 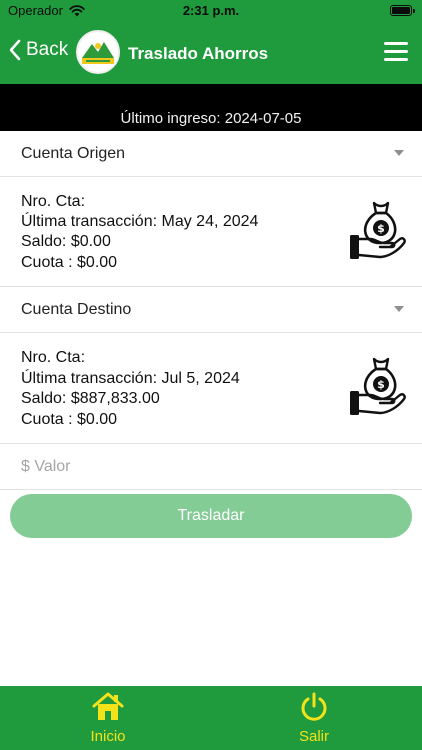 I want to click on back-button: Back, so click(x=38, y=50).